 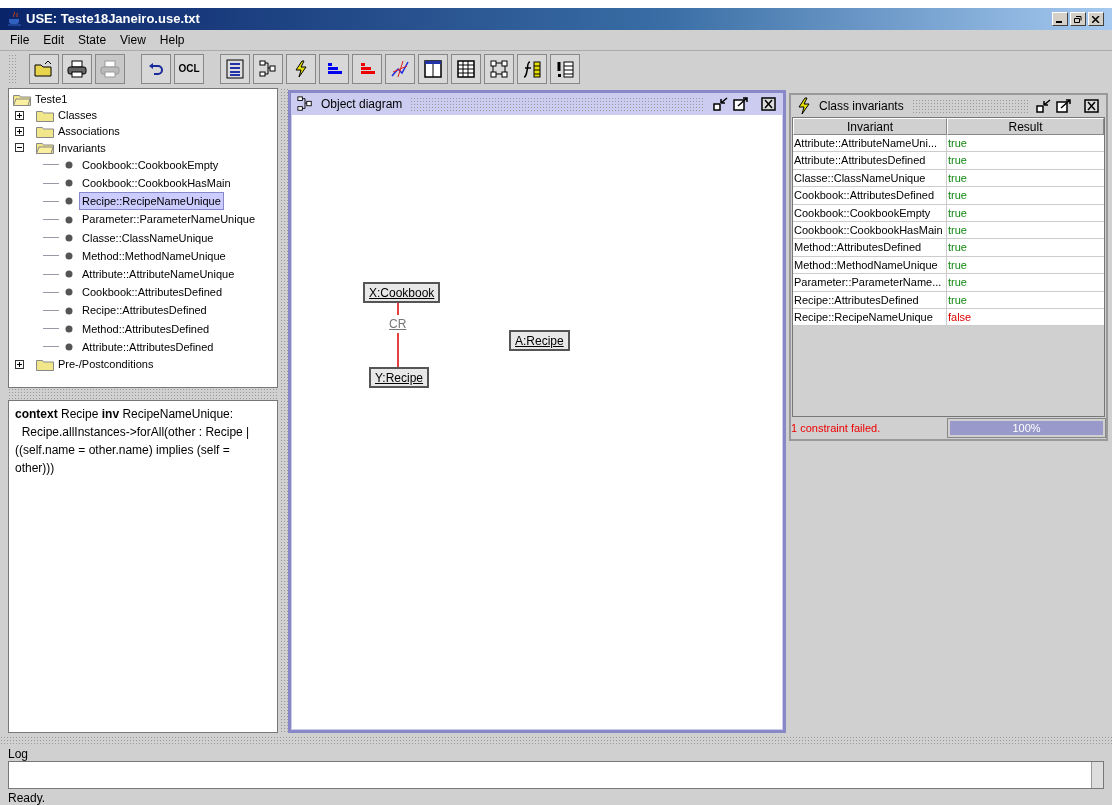 What do you see at coordinates (143, 566) in the screenshot?
I see `ocl-text: context Recipe inv RecipeNameUnique: Recipe.allInstances->forAll(other : Recipe | ((self.name = other.name) implies (self = other)))` at bounding box center [143, 566].